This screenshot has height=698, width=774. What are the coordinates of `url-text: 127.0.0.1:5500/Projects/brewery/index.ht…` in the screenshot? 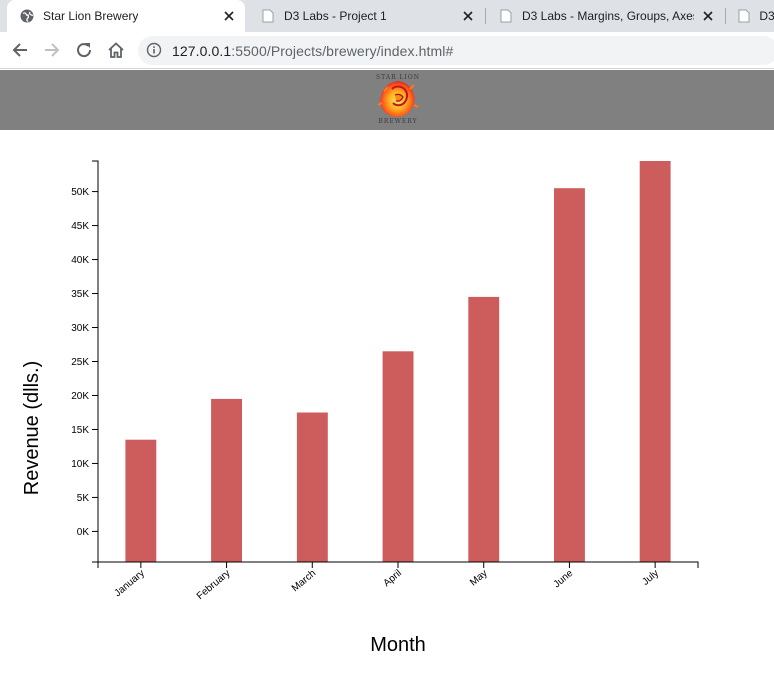 It's located at (312, 51).